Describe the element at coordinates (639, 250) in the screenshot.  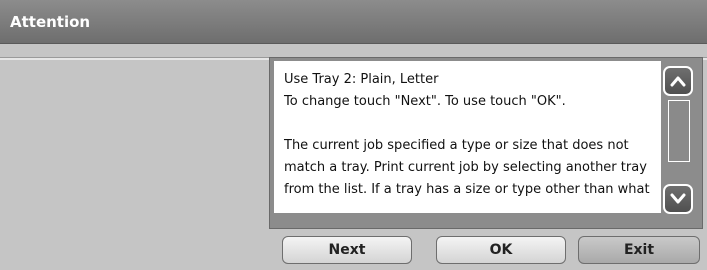
I see `exit-button: Exit` at that location.